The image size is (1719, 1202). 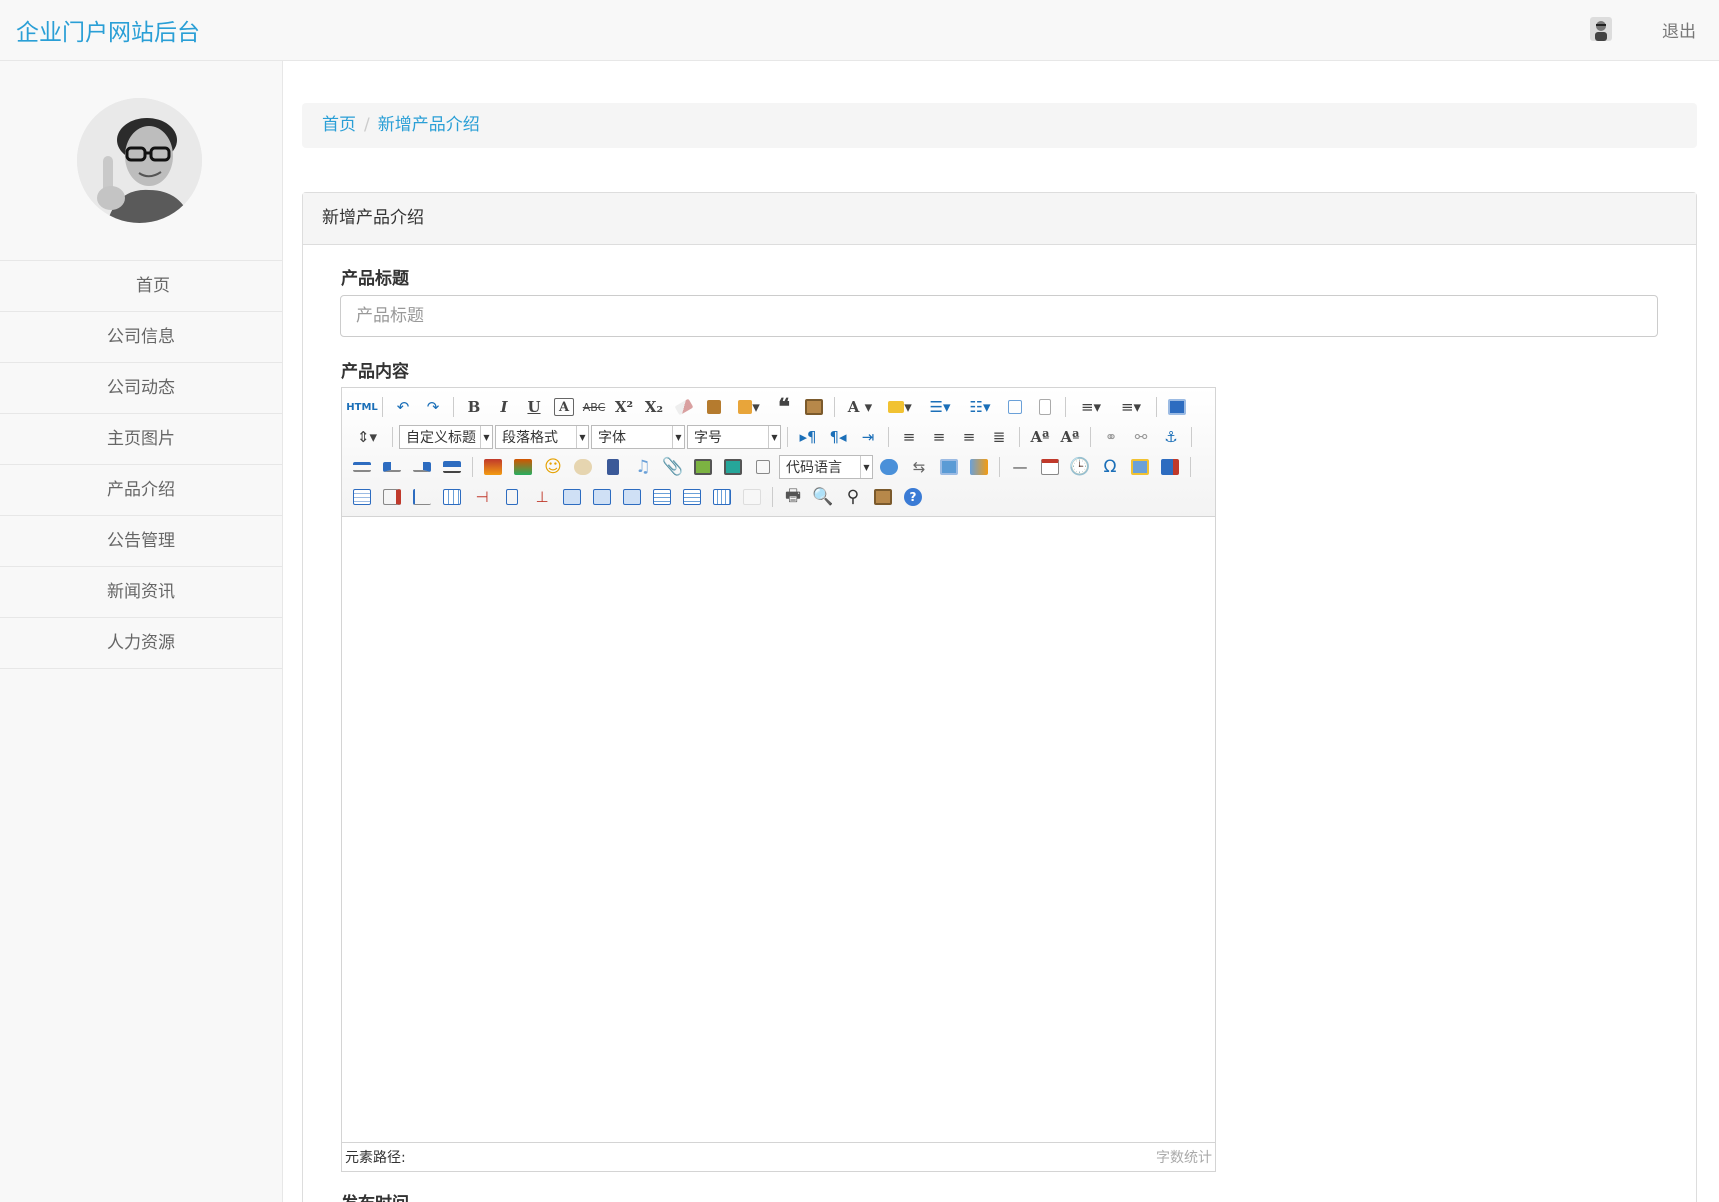 What do you see at coordinates (868, 437) in the screenshot?
I see `indent-icon: ⇥` at bounding box center [868, 437].